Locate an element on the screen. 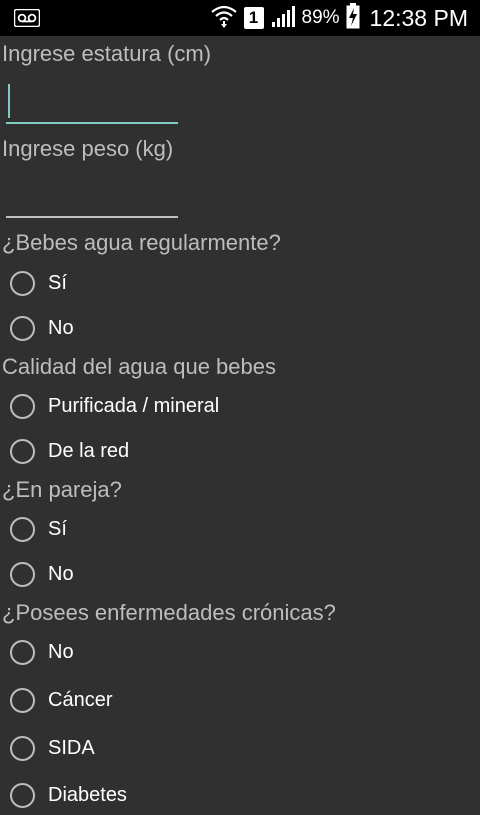 Image resolution: width=480 pixels, height=815 pixels. radio-partner-no: No is located at coordinates (41, 574).